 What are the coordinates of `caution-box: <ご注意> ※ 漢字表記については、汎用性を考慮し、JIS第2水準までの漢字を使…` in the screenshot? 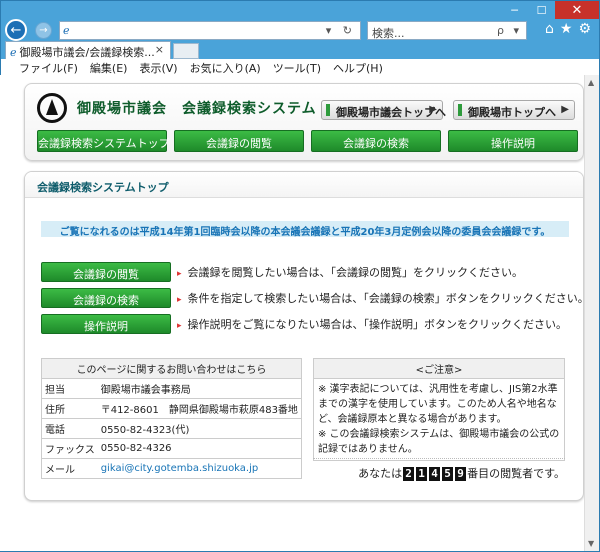 It's located at (439, 409).